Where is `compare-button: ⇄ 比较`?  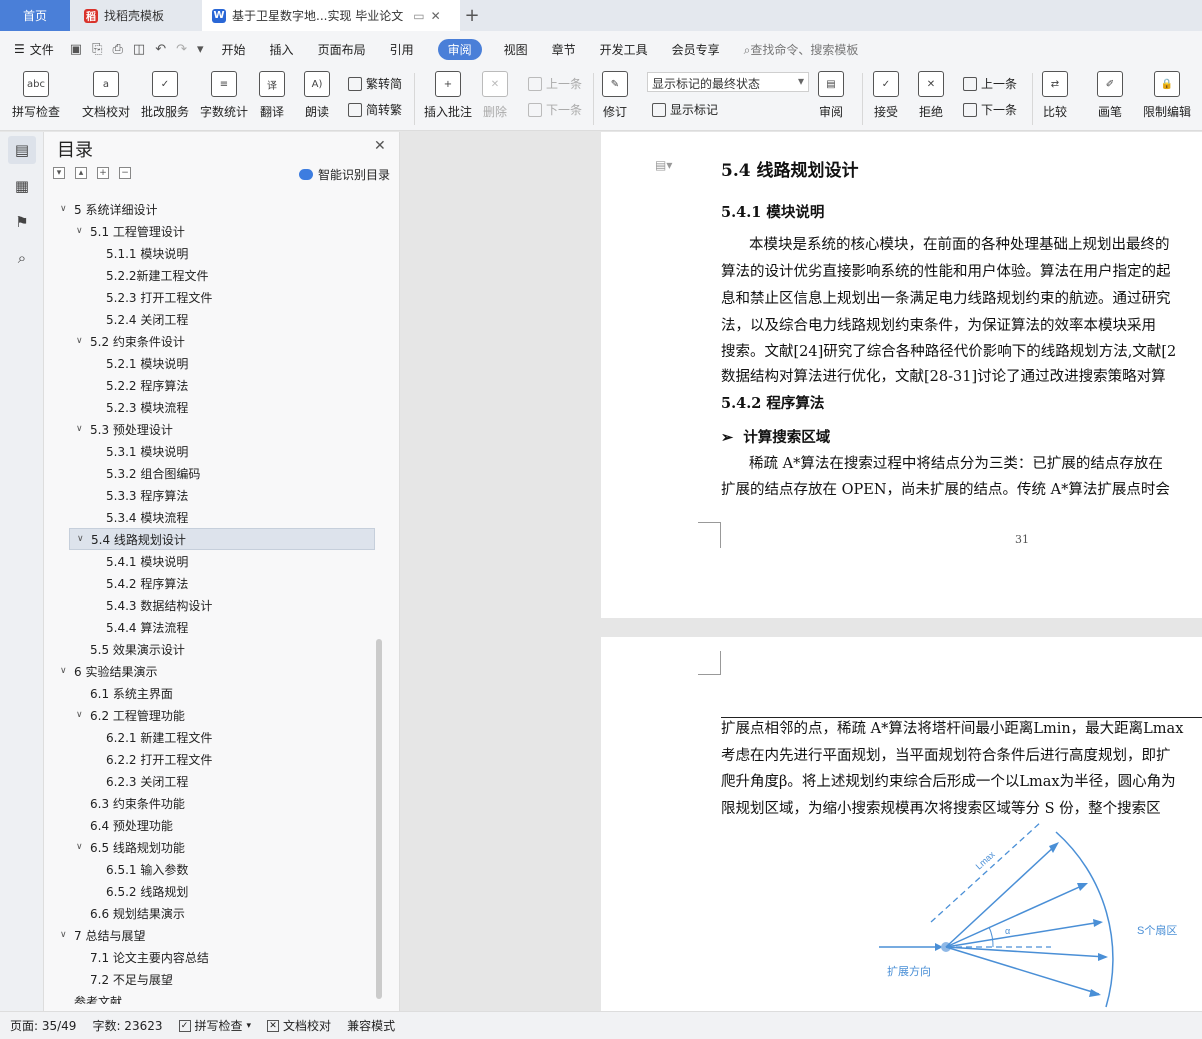 compare-button: ⇄ 比较 is located at coordinates (1055, 95).